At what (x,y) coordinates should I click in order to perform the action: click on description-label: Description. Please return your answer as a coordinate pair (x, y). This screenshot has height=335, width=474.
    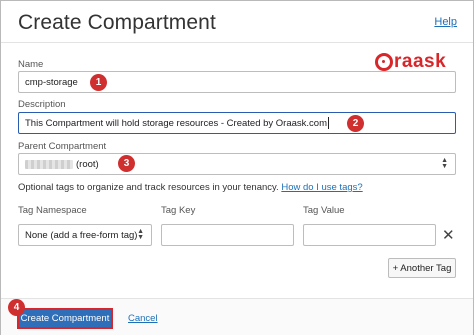
    Looking at the image, I should click on (42, 104).